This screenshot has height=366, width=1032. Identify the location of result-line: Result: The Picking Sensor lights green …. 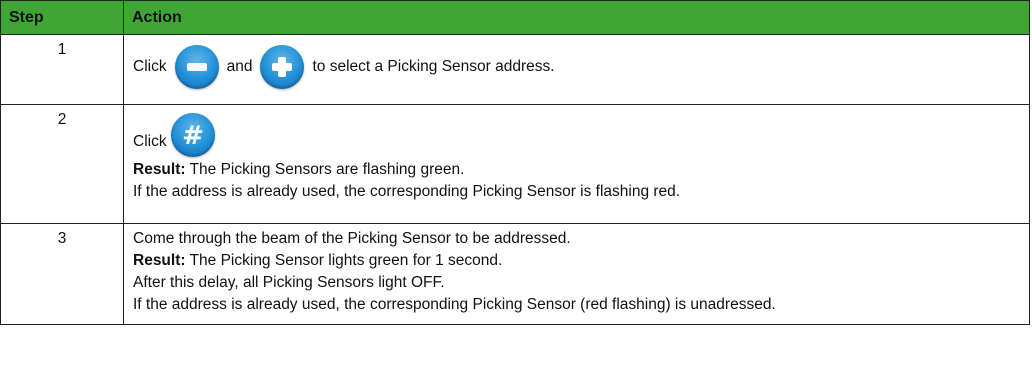
(581, 261).